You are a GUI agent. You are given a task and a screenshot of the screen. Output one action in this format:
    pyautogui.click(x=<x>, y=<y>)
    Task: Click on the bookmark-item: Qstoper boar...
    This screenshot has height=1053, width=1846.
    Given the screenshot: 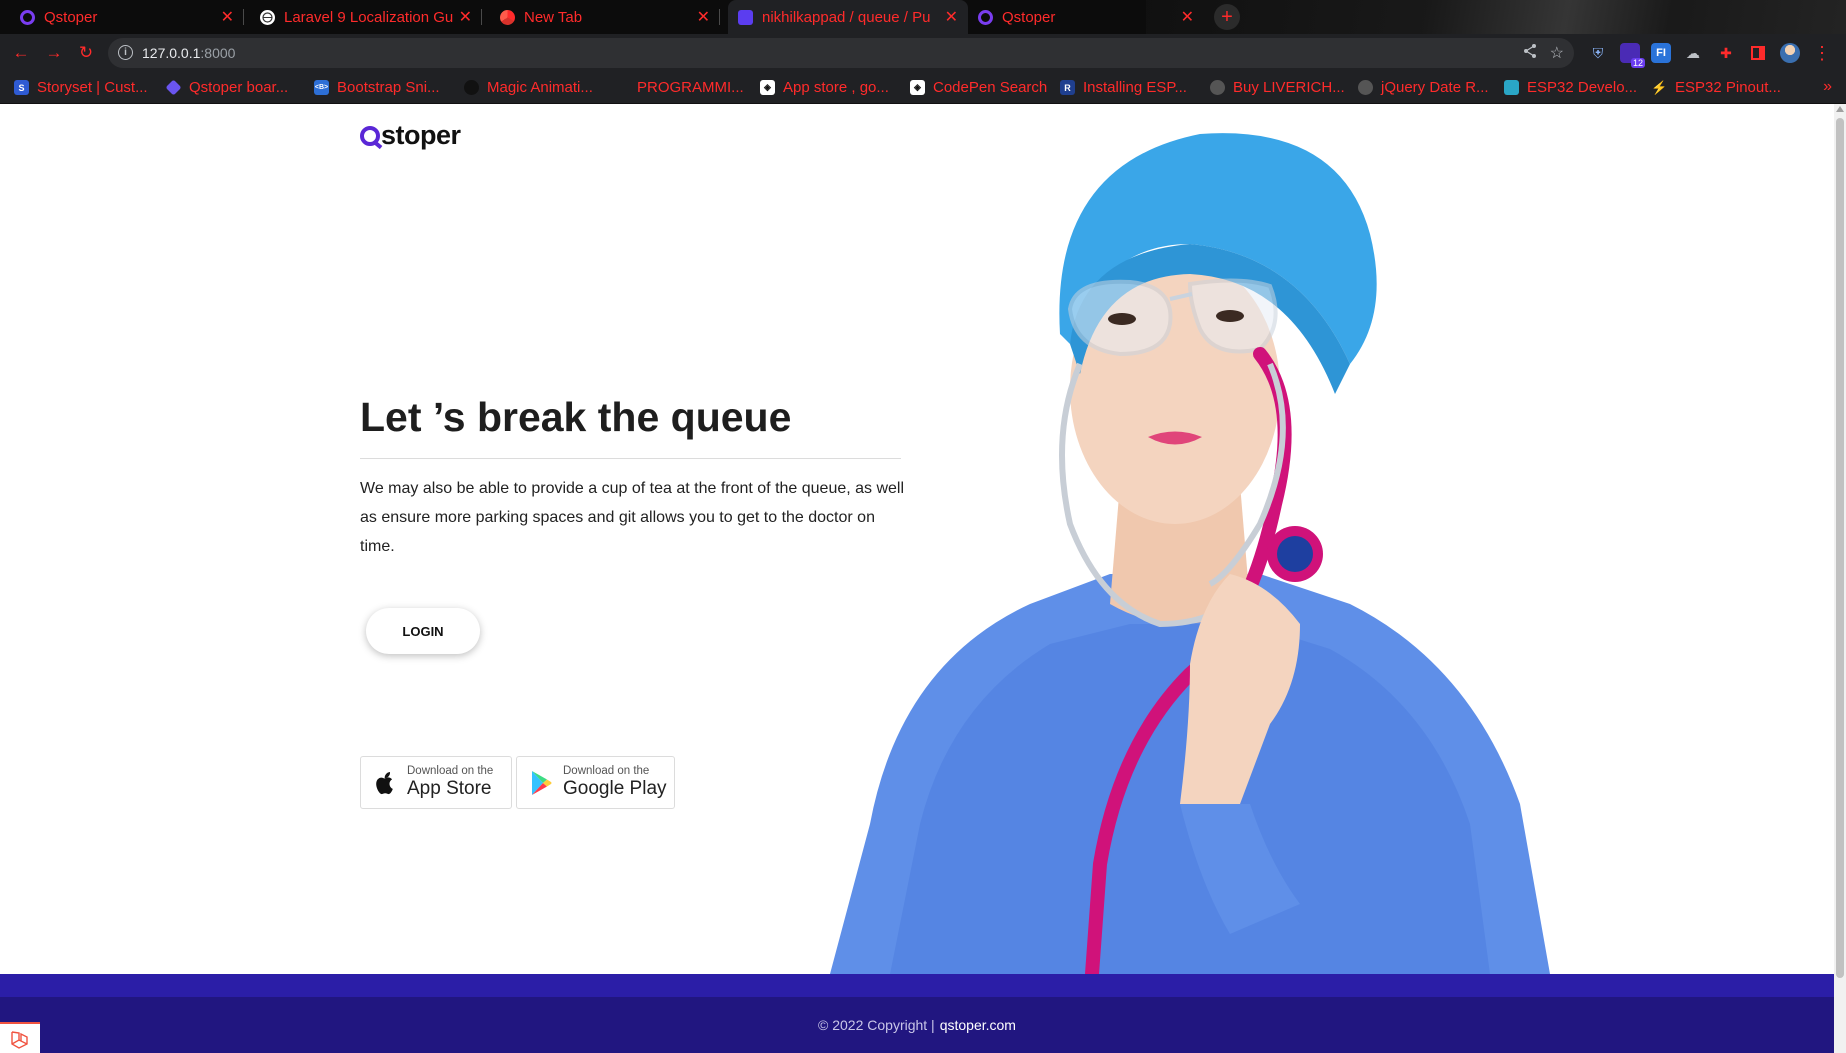 What is the action you would take?
    pyautogui.click(x=226, y=87)
    